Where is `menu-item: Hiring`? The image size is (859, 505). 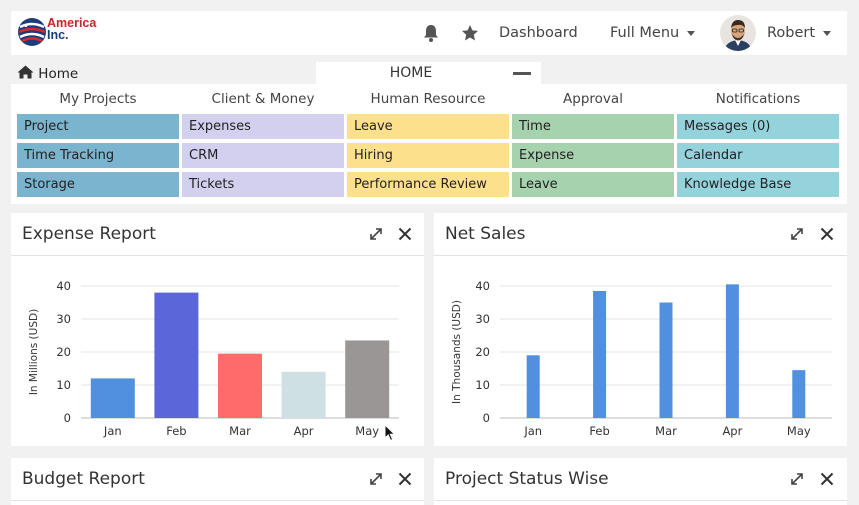 menu-item: Hiring is located at coordinates (428, 155).